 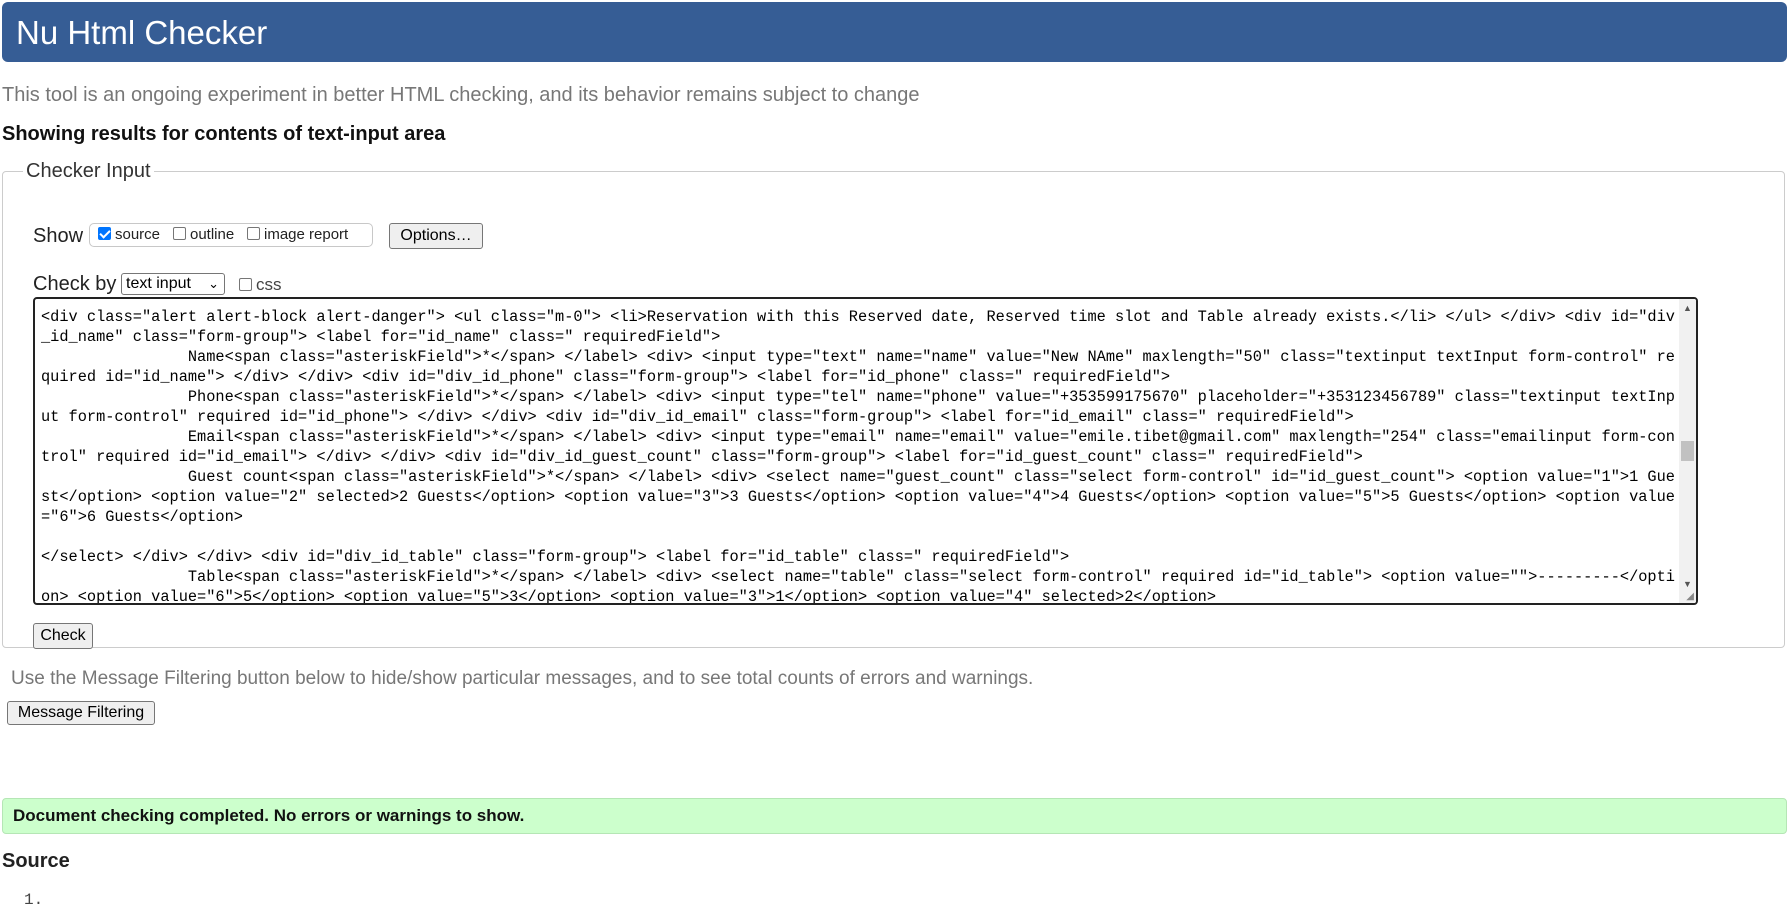 I want to click on show-outline-option: outline, so click(x=203, y=234).